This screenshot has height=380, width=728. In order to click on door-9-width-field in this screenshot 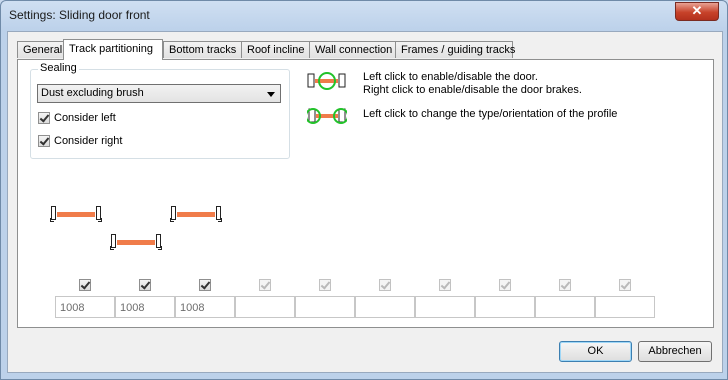, I will do `click(565, 307)`.